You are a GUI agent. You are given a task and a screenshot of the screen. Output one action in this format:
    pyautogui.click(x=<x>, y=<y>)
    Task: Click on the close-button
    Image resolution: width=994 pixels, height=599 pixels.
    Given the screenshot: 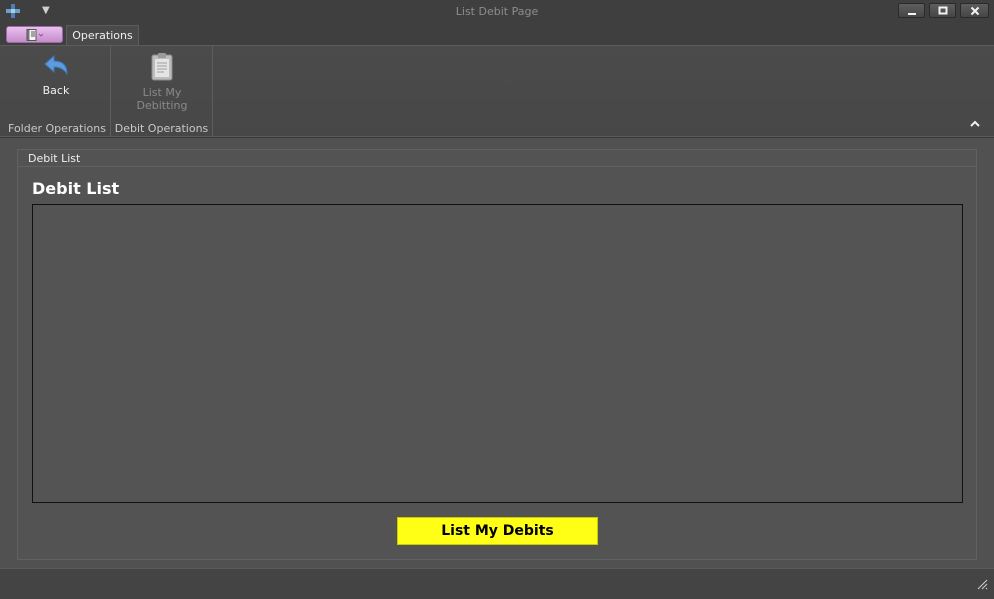 What is the action you would take?
    pyautogui.click(x=974, y=10)
    